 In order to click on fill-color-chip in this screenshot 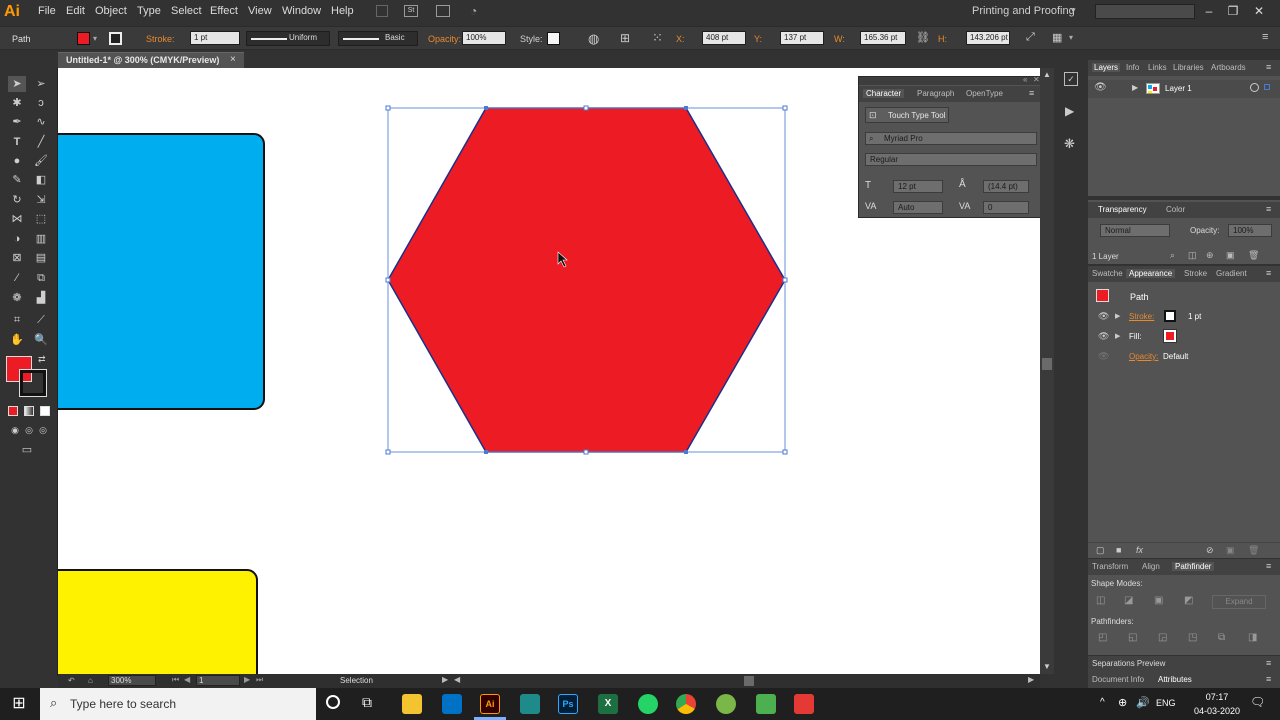, I will do `click(1170, 336)`.